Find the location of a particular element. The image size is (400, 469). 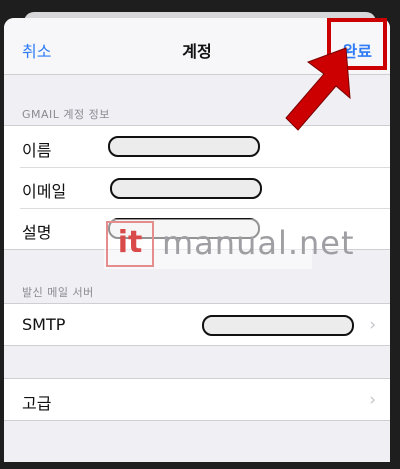

outgoing-server-group: SMTP › is located at coordinates (197, 324).